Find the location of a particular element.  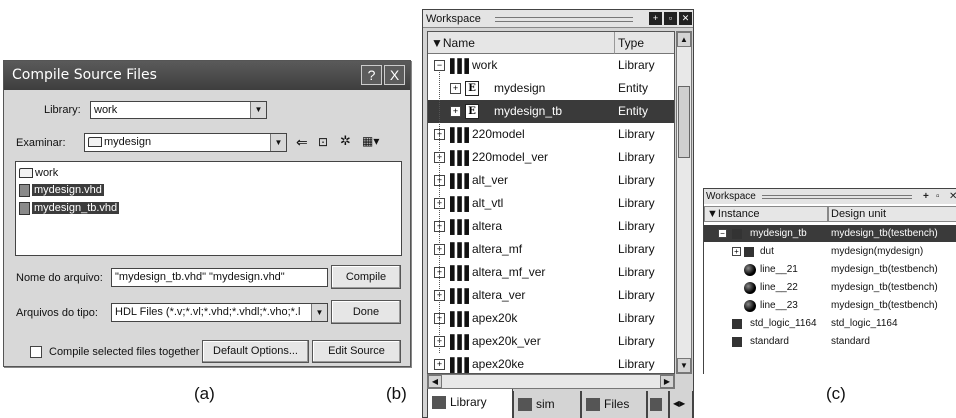

back-icon: ⇐ is located at coordinates (302, 142).